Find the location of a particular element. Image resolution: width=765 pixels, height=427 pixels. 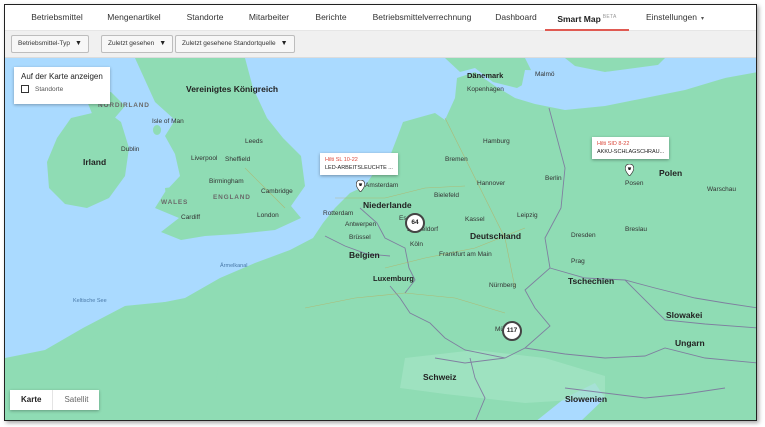

standorte-toggle-row: Standorte is located at coordinates (62, 89).